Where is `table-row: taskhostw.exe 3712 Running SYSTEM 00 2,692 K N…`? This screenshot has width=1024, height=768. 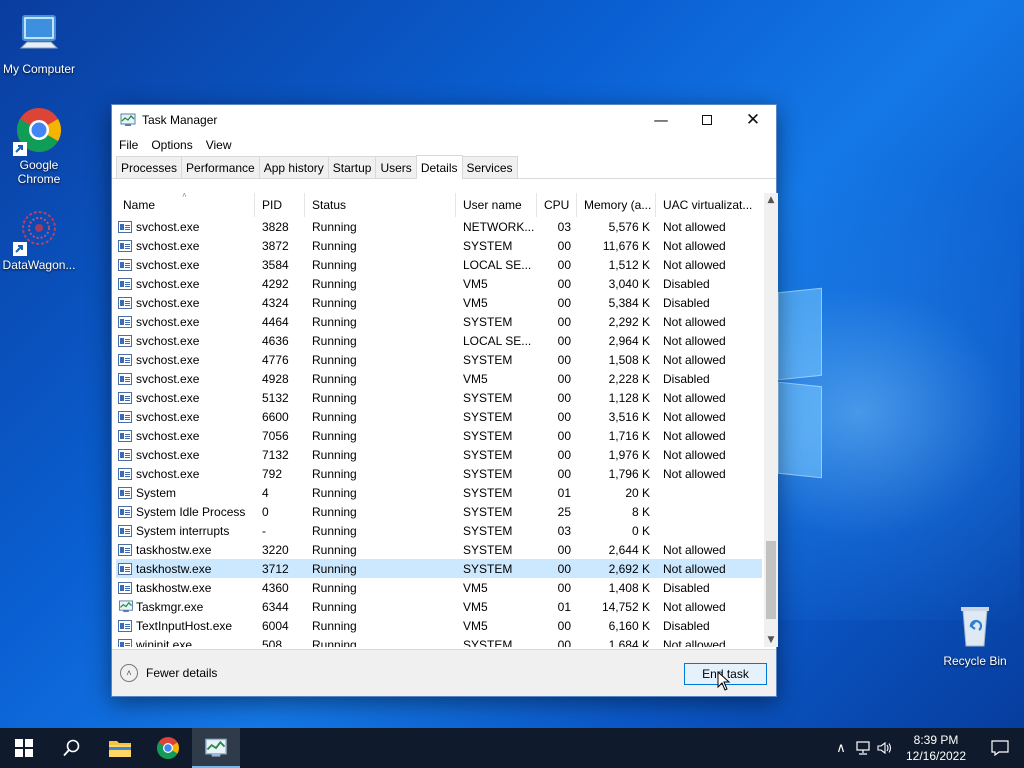 table-row: taskhostw.exe 3712 Running SYSTEM 00 2,692 K N… is located at coordinates (439, 568).